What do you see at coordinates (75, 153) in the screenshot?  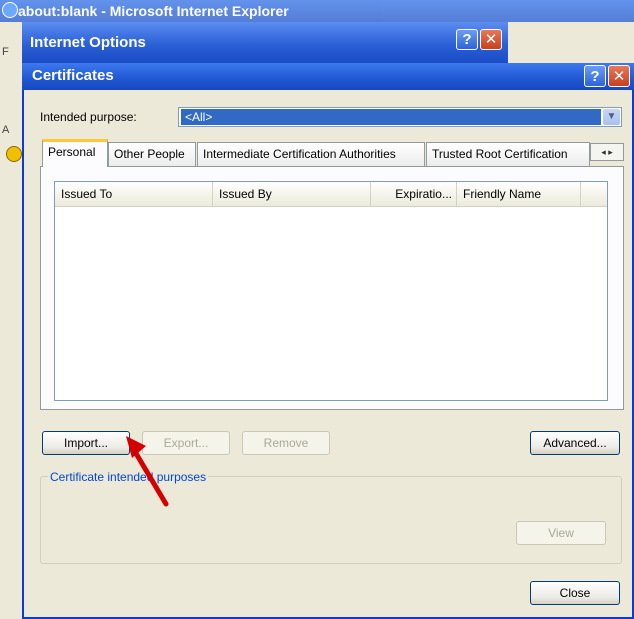 I see `tab-personal: Personal` at bounding box center [75, 153].